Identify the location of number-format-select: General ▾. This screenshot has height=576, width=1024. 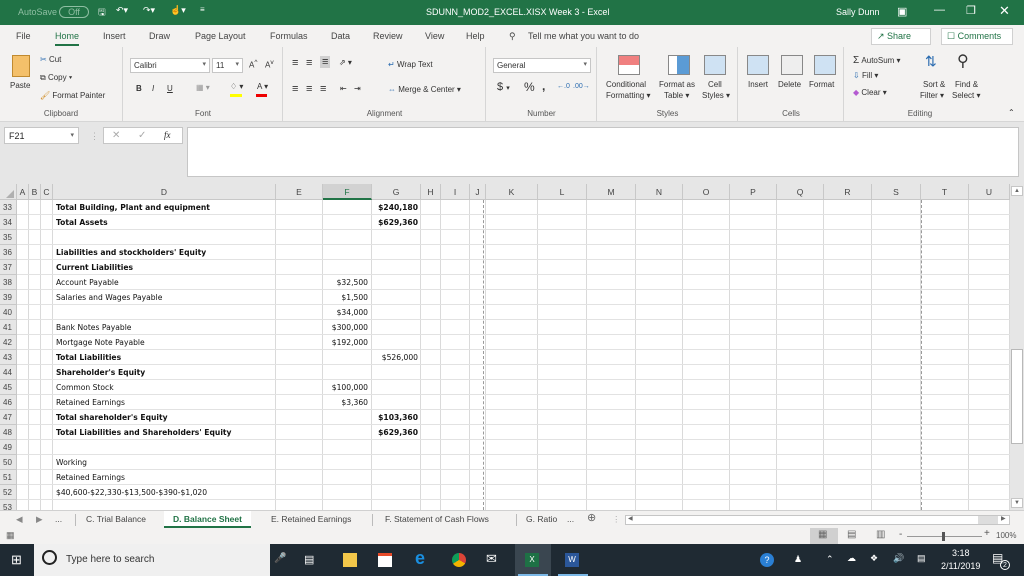
(542, 65).